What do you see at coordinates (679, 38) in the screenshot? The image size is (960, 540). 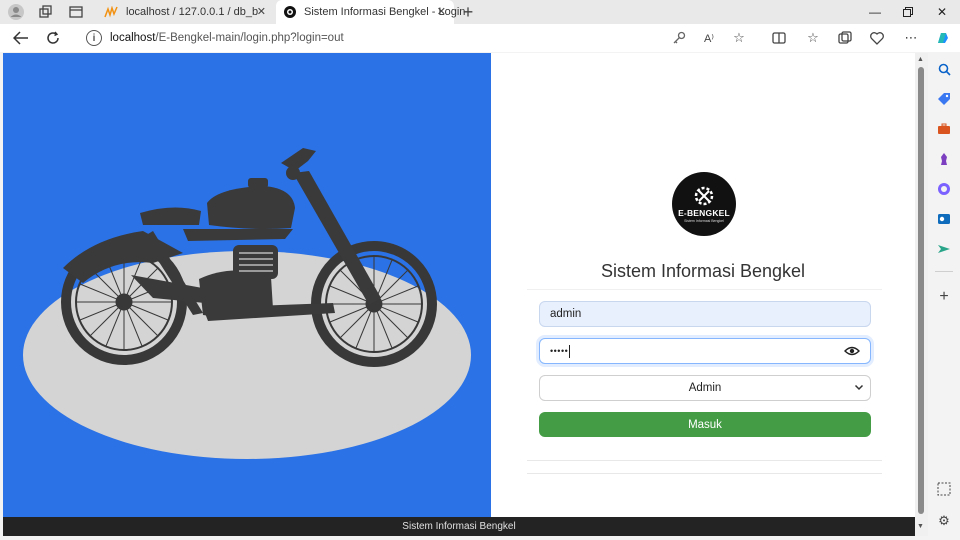 I see `key-icon` at bounding box center [679, 38].